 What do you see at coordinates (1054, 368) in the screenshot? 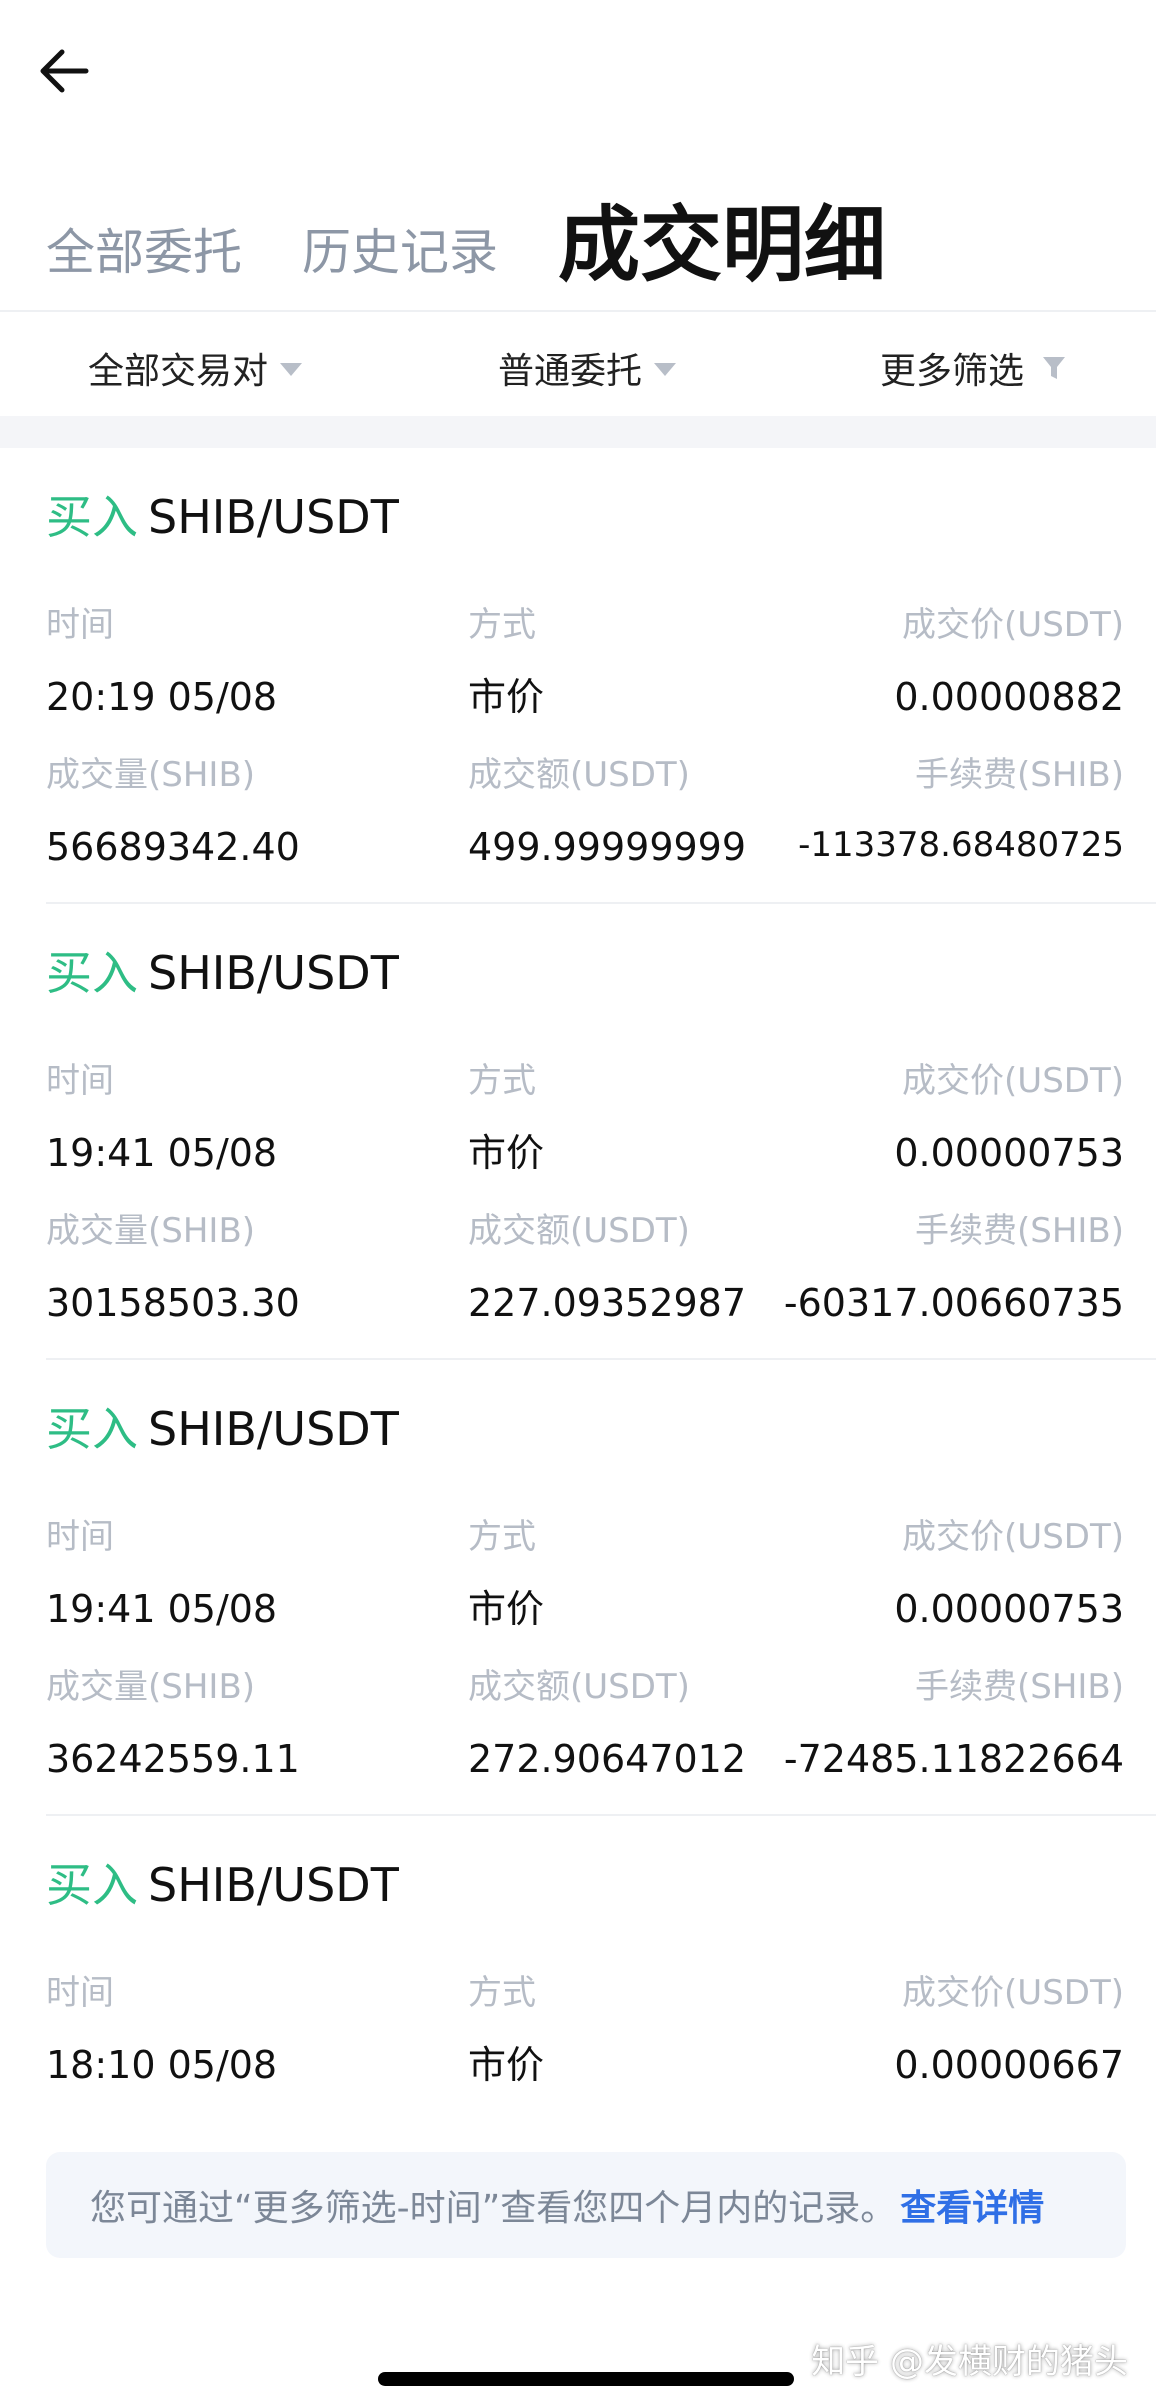
I see `filter-funnel-icon` at bounding box center [1054, 368].